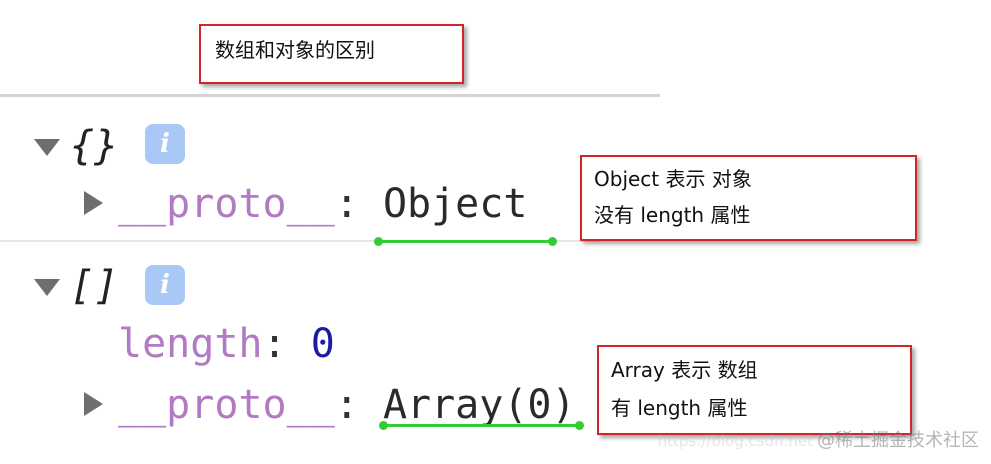  What do you see at coordinates (898, 440) in the screenshot?
I see `watermark-text: @稀土掘金技术社区` at bounding box center [898, 440].